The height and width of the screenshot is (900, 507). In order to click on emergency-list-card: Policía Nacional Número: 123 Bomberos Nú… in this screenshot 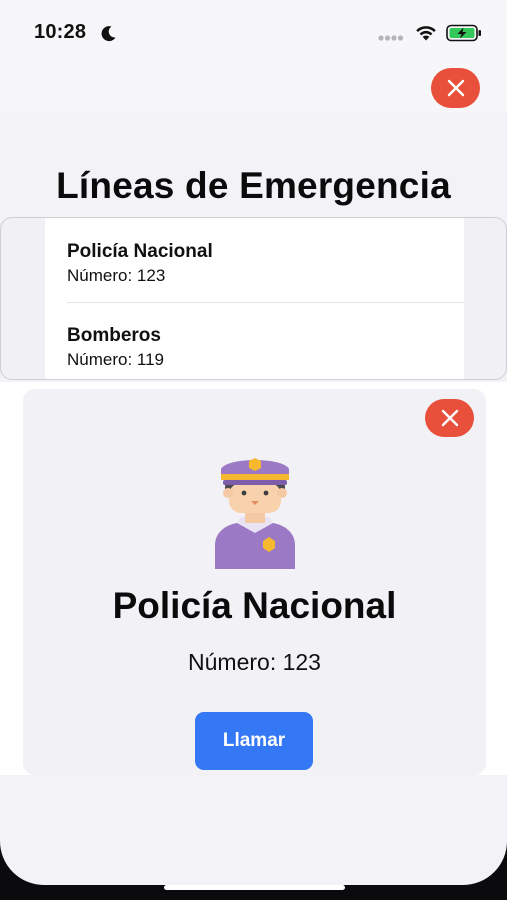, I will do `click(254, 298)`.